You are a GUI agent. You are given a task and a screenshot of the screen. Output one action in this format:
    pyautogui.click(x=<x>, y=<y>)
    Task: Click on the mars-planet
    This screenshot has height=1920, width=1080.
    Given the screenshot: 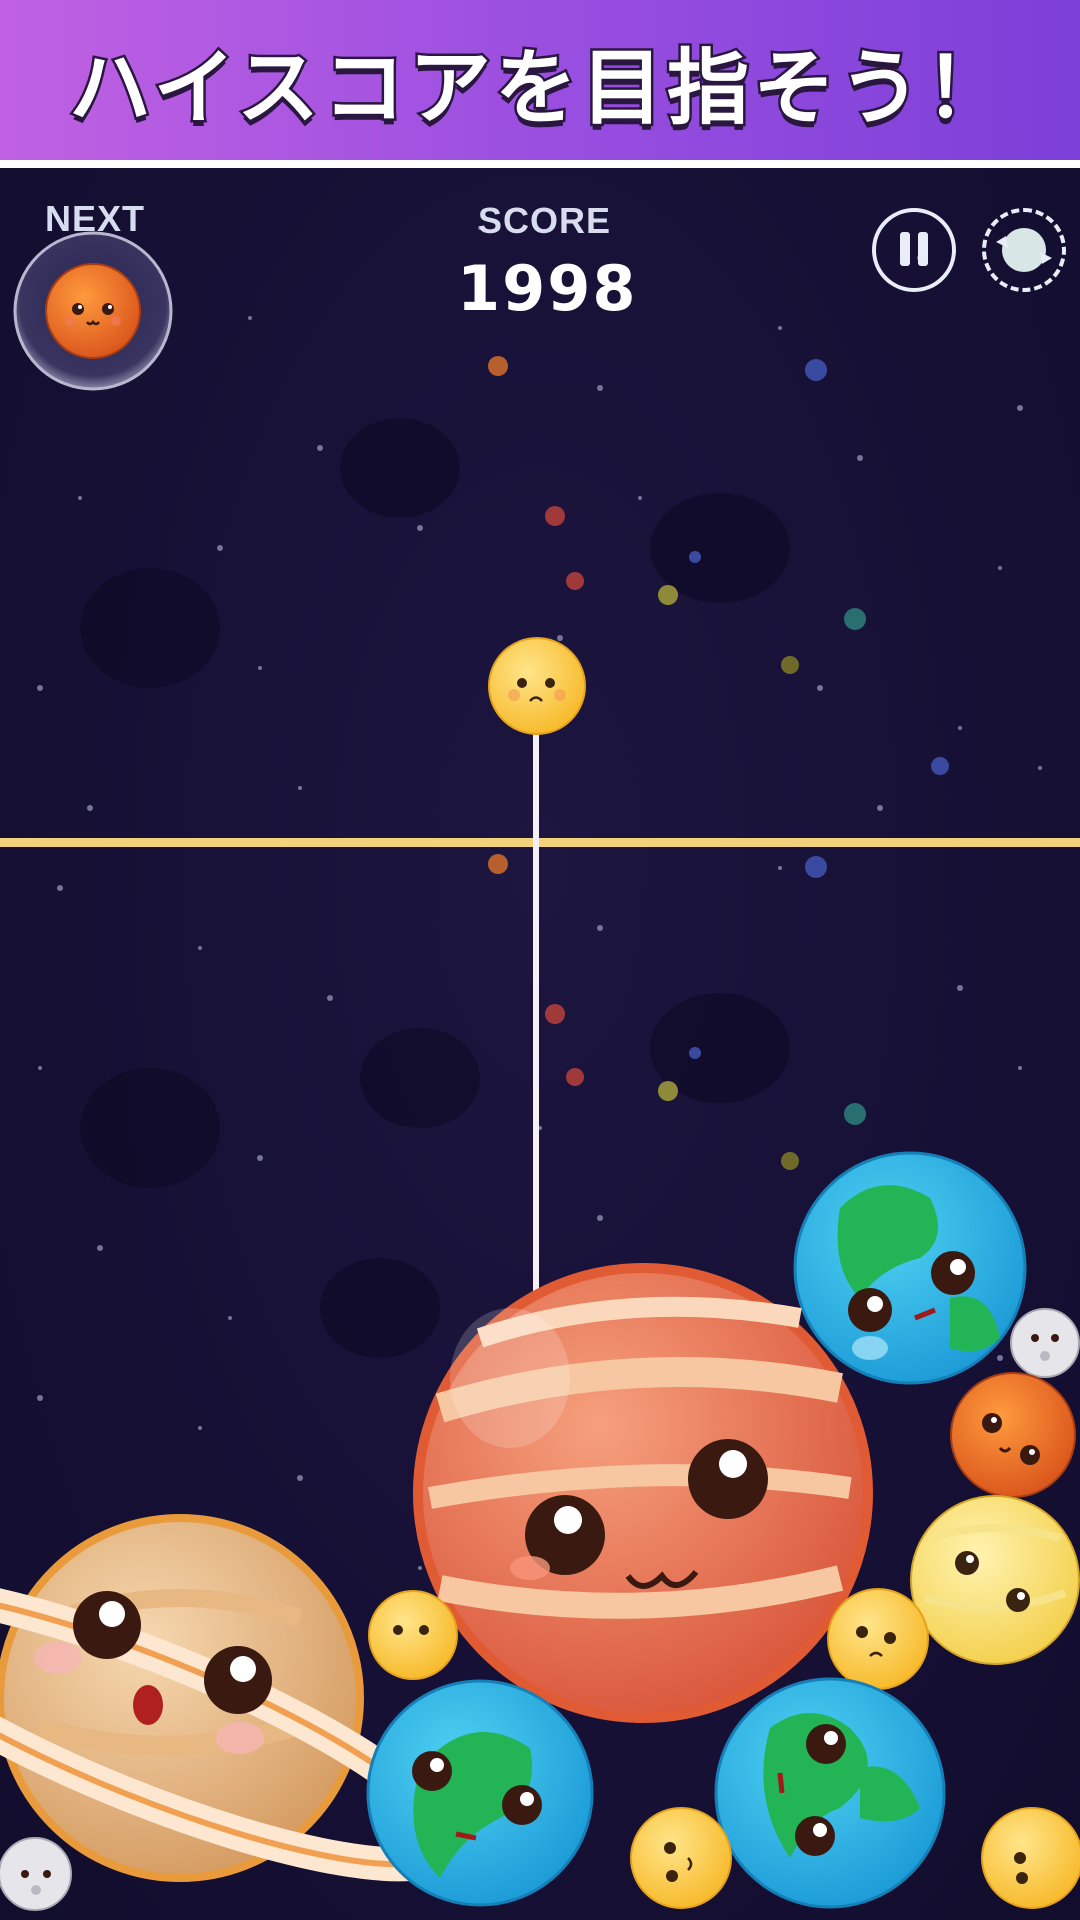 What is the action you would take?
    pyautogui.click(x=1013, y=1435)
    